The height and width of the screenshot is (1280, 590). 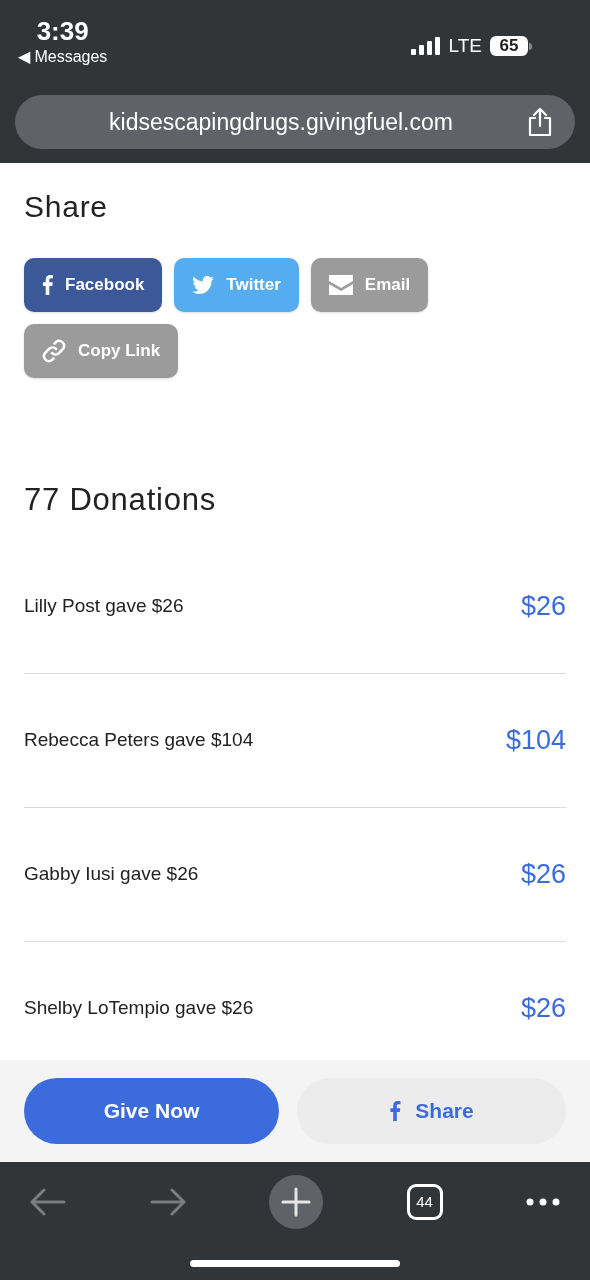 What do you see at coordinates (139, 740) in the screenshot?
I see `donation-text: Rebecca Peters gave $104` at bounding box center [139, 740].